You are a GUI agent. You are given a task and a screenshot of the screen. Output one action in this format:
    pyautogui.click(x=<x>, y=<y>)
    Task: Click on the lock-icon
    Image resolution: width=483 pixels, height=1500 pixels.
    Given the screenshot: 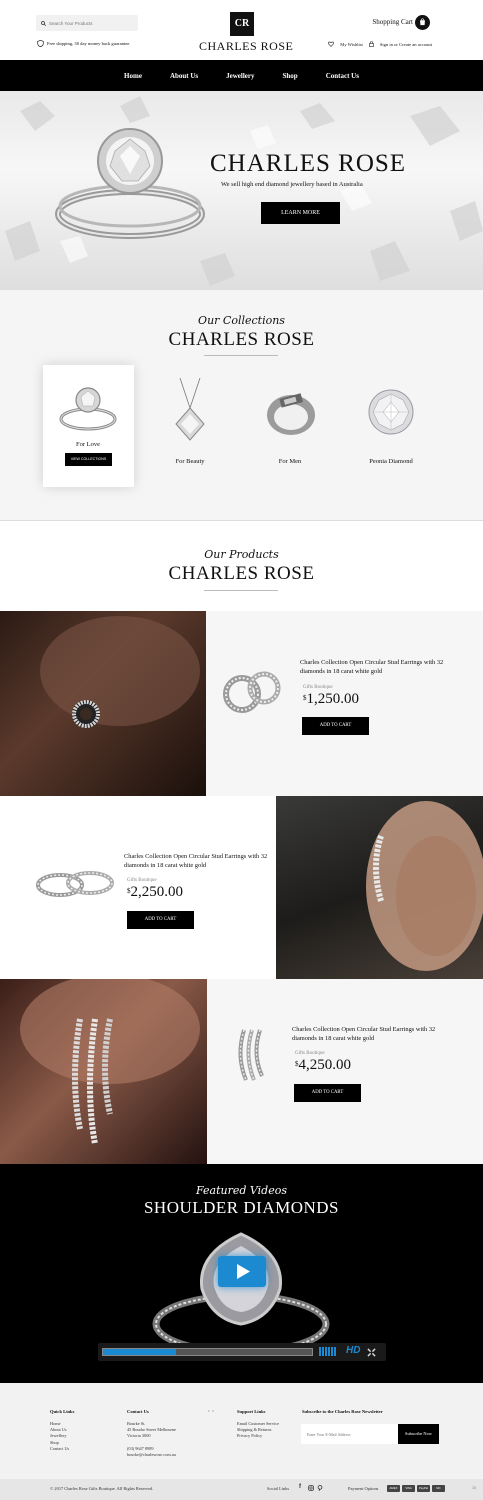 What is the action you would take?
    pyautogui.click(x=371, y=44)
    